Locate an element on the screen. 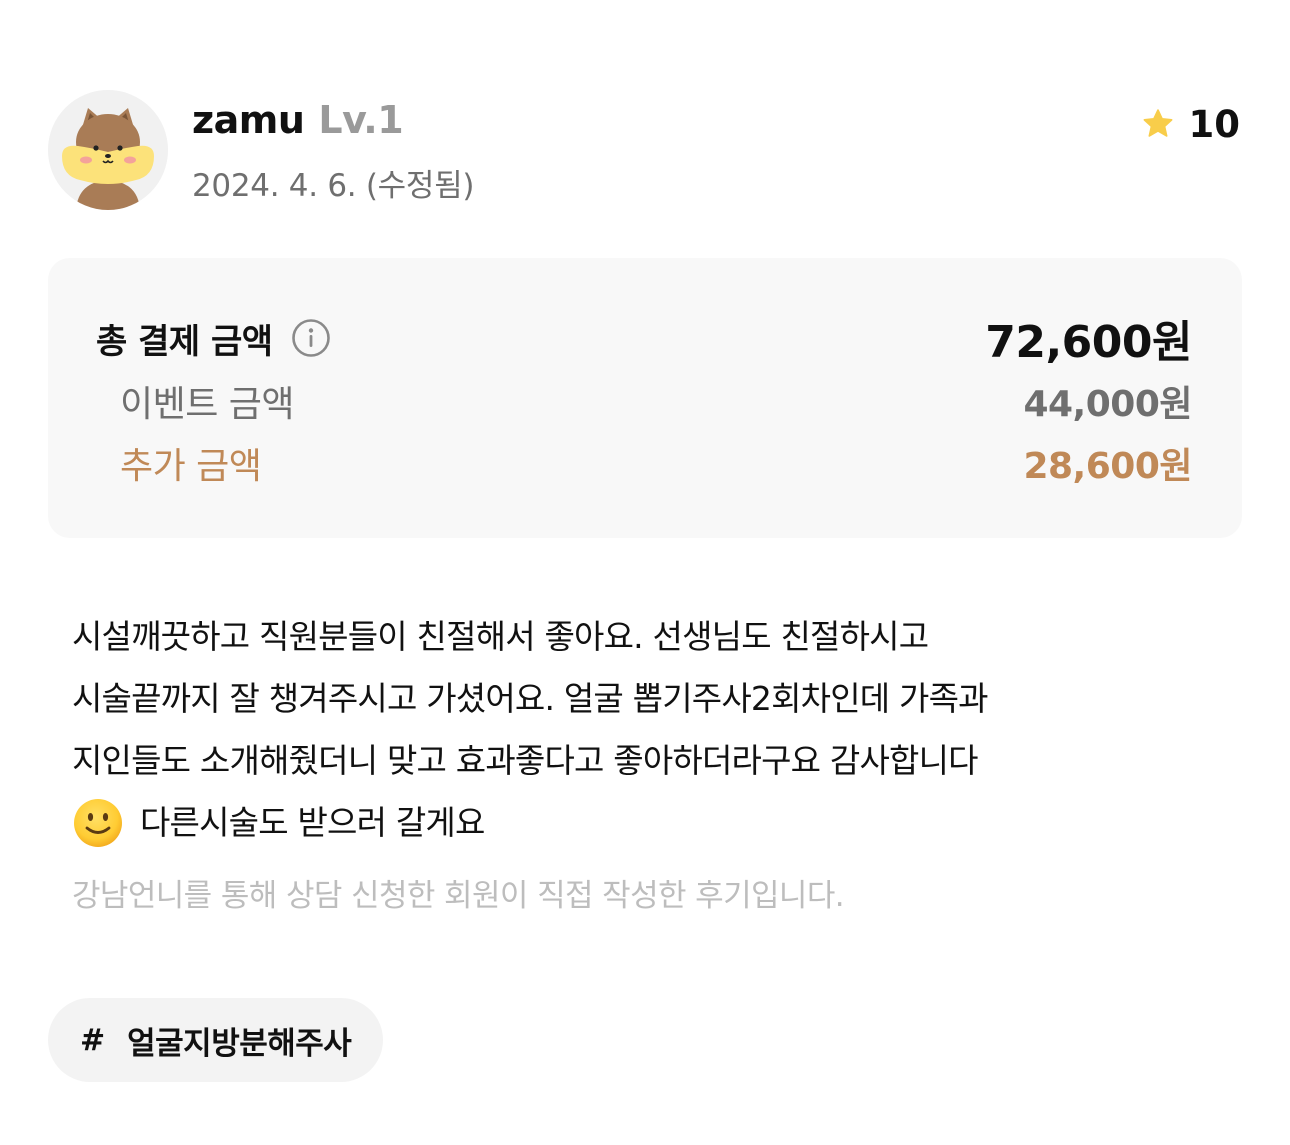 The width and height of the screenshot is (1290, 1145). review-disclaimer: 강남언니를 통해 상담 신청한 회원이 직접 작성한 후기입니다. is located at coordinates (458, 896).